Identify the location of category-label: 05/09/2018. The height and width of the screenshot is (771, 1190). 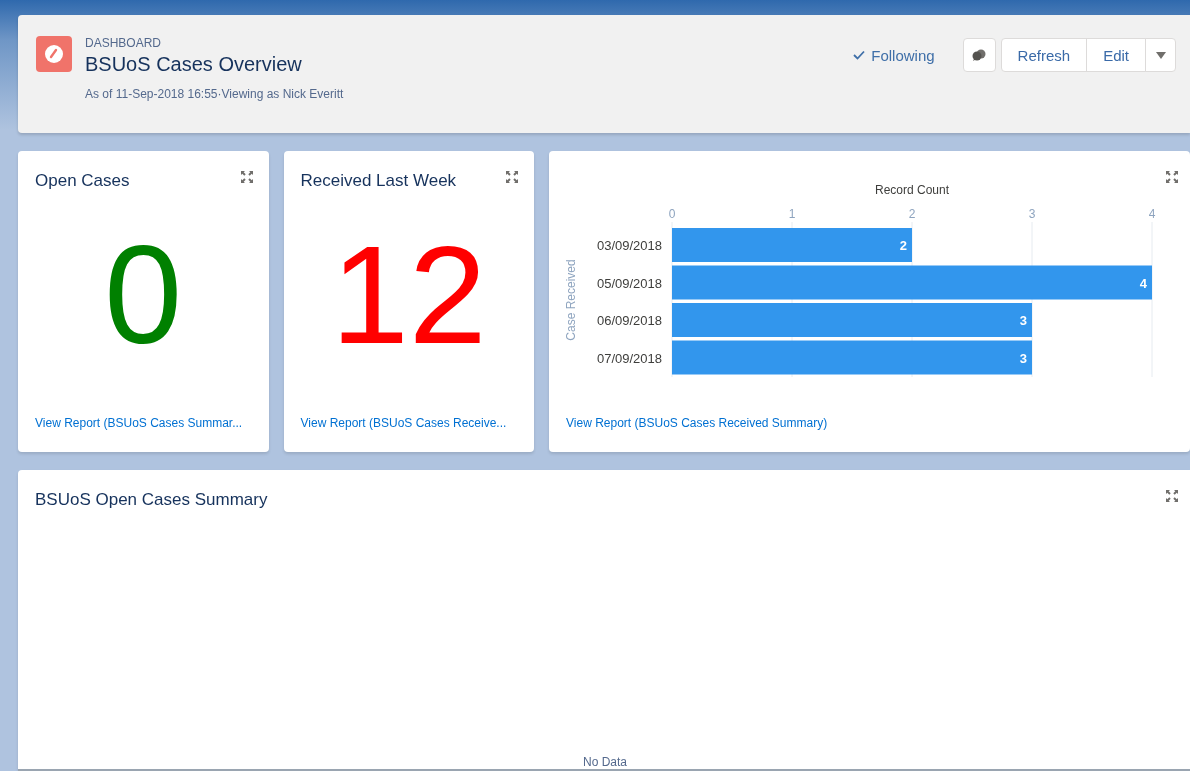
(629, 283).